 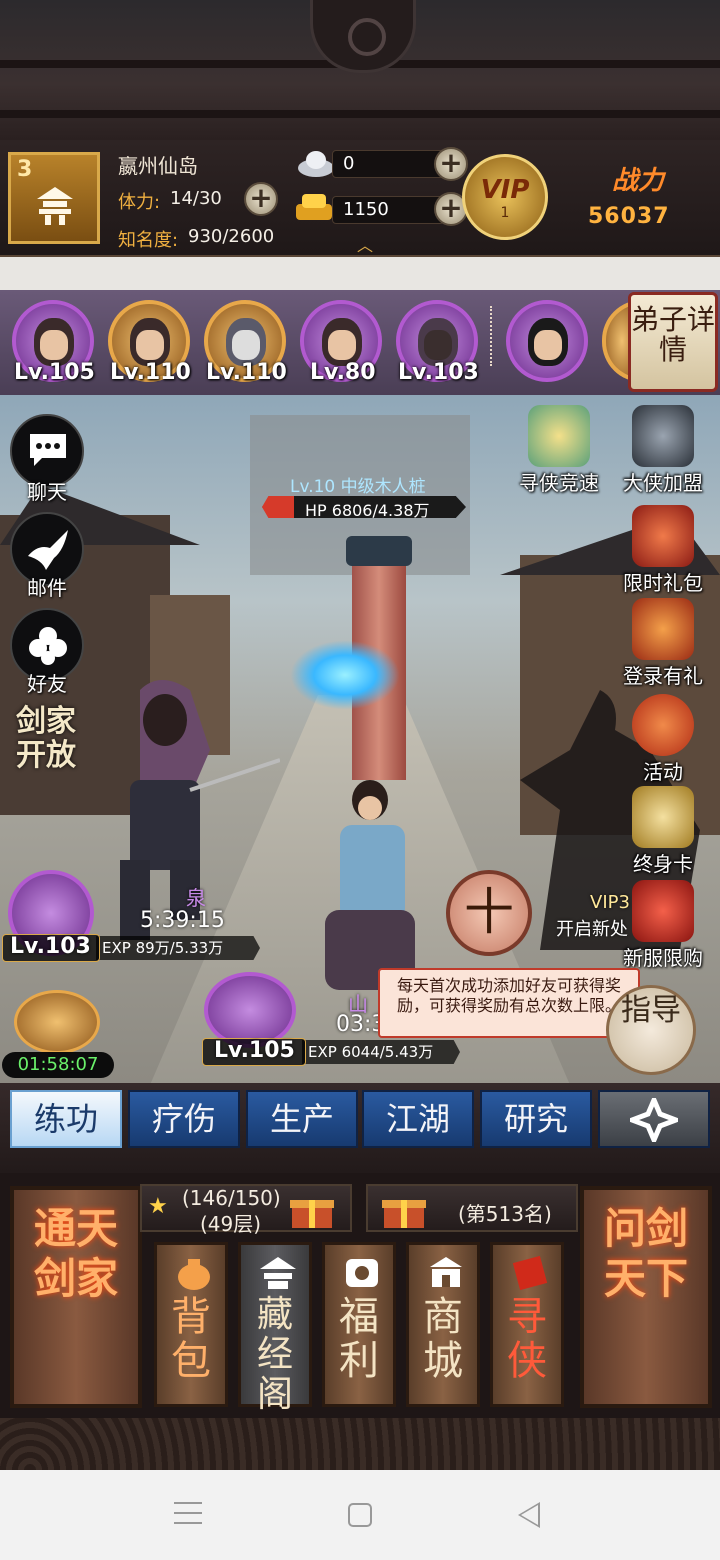 I want to click on friend-reward-tooltip: 每天首次成功添加好友可获得奖励，可获得奖励有总次数上限。, so click(x=509, y=1003).